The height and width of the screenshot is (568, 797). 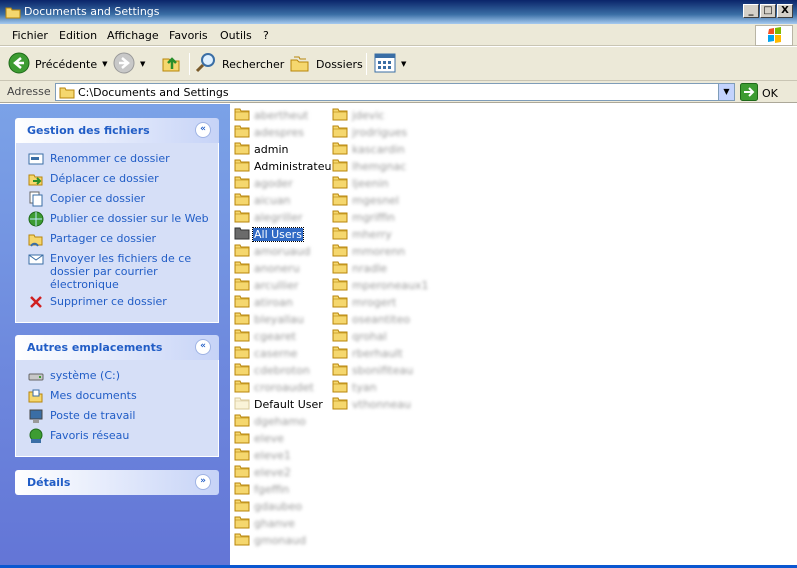 What do you see at coordinates (285, 404) in the screenshot?
I see `folder-item: Default User` at bounding box center [285, 404].